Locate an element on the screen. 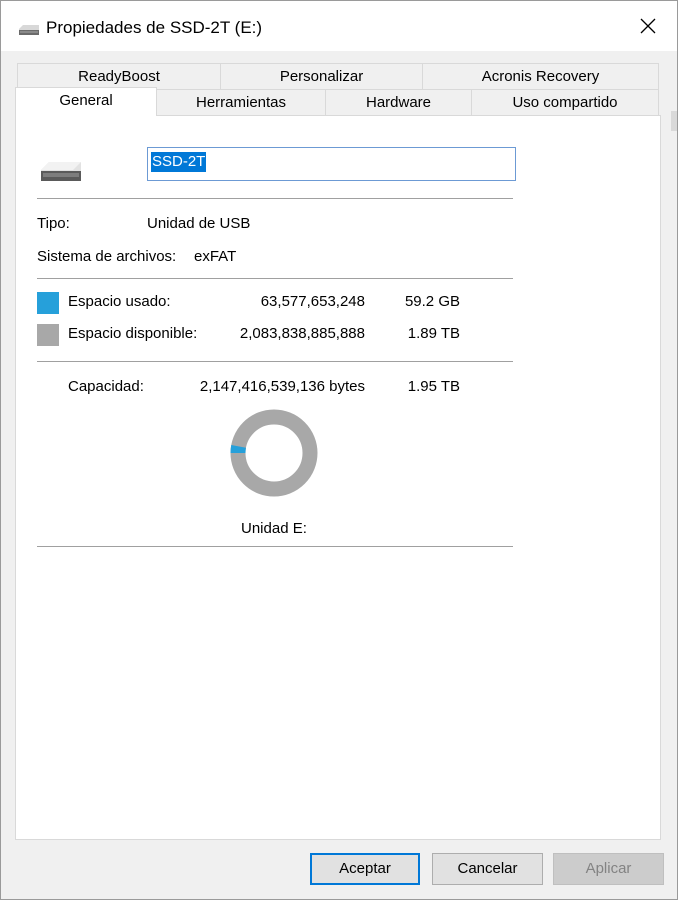 The image size is (678, 900). drive-name-input: SSD-2T is located at coordinates (331, 164).